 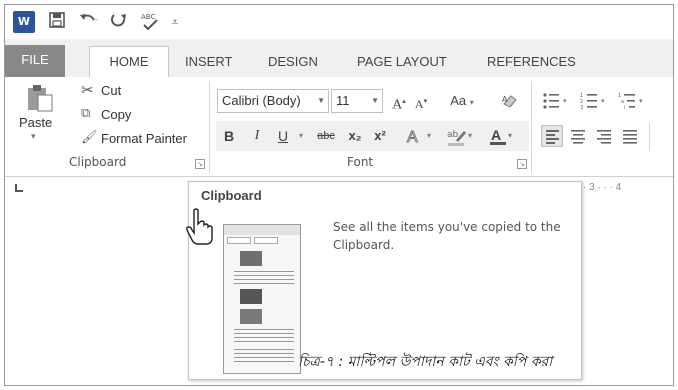 I want to click on align-center-button, so click(x=578, y=137).